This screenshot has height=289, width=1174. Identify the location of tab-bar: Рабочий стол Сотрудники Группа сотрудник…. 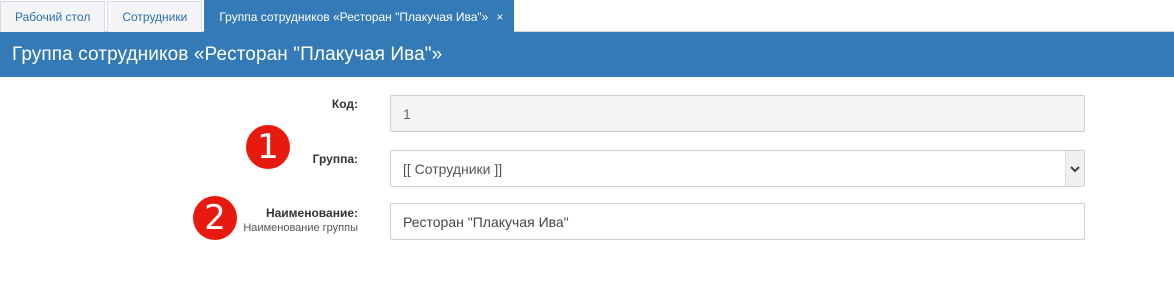
(587, 16).